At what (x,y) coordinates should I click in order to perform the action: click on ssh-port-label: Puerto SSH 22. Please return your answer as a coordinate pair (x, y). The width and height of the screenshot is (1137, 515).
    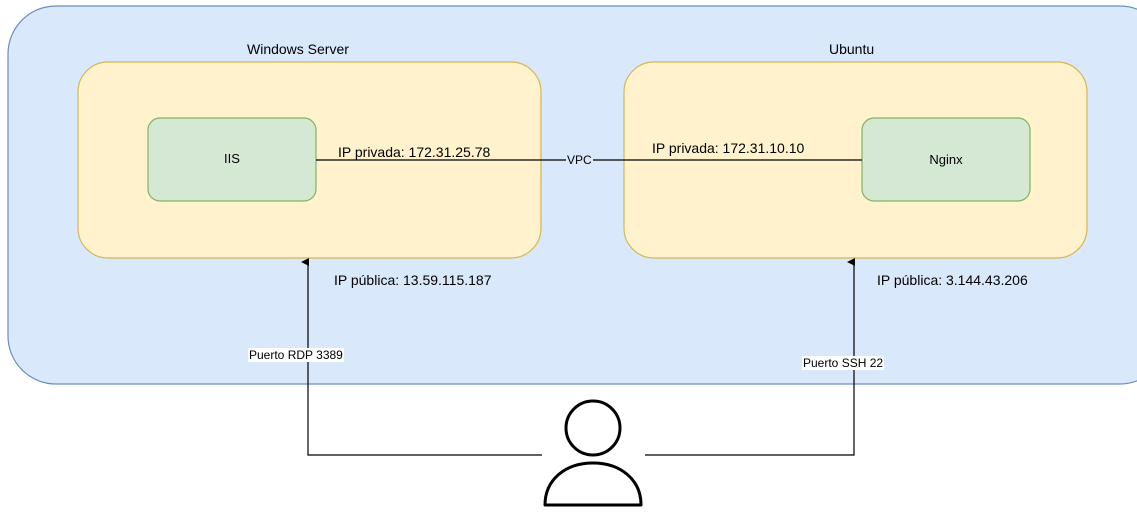
    Looking at the image, I should click on (843, 363).